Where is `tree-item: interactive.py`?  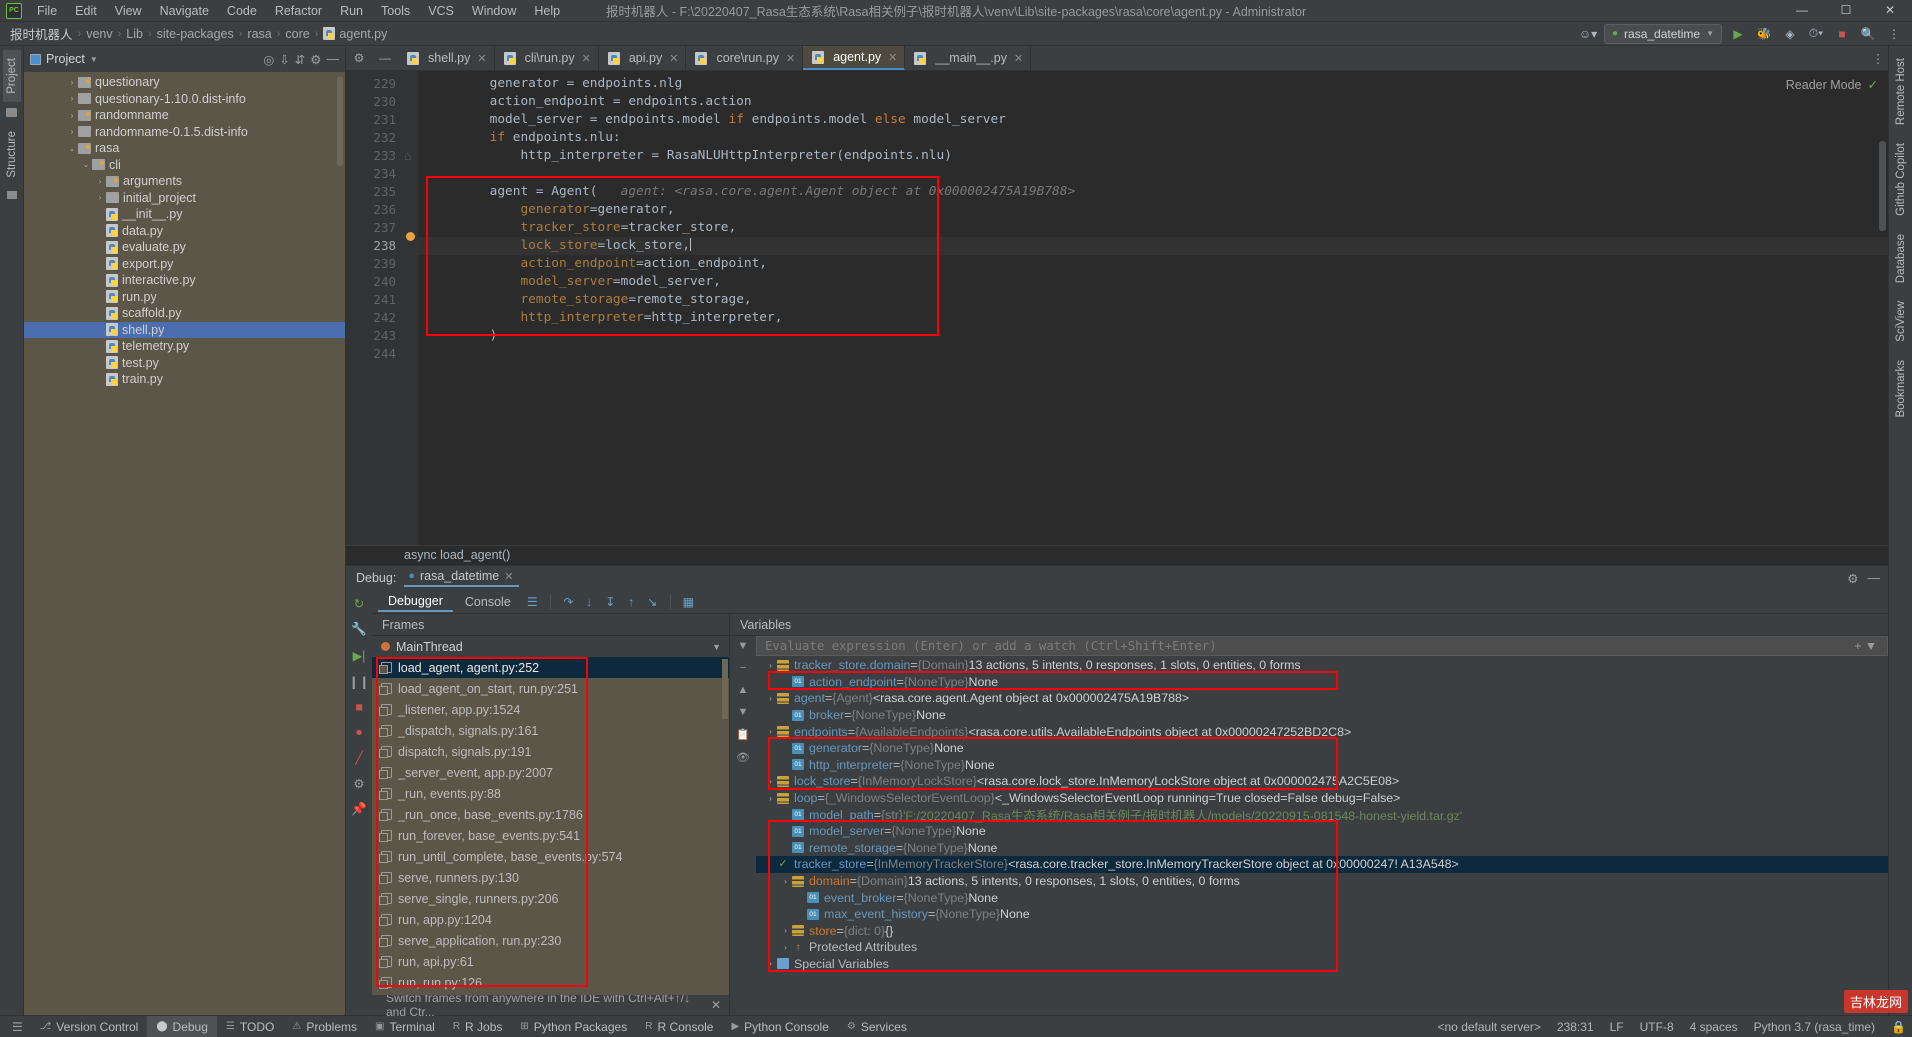
tree-item: interactive.py is located at coordinates (184, 280).